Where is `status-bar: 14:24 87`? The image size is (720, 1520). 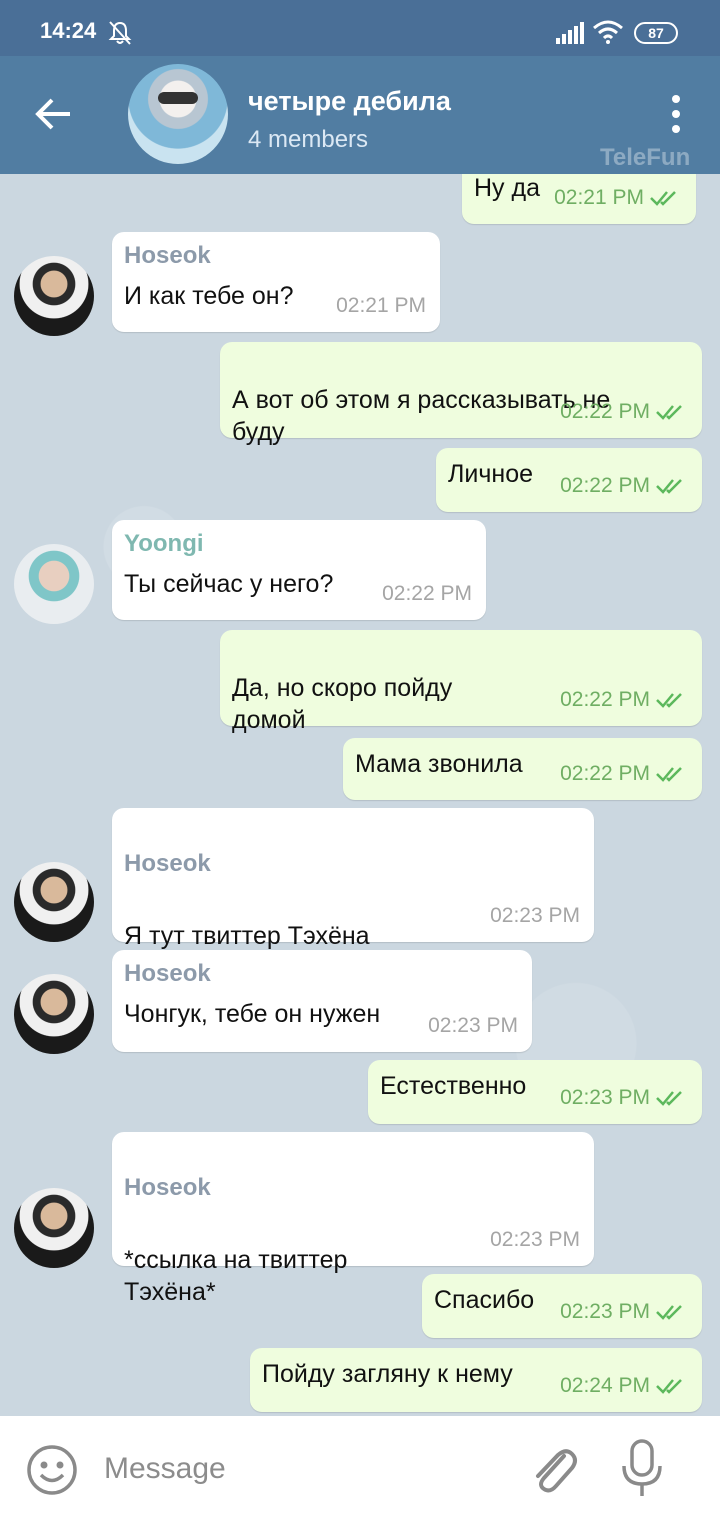
status-bar: 14:24 87 is located at coordinates (360, 28).